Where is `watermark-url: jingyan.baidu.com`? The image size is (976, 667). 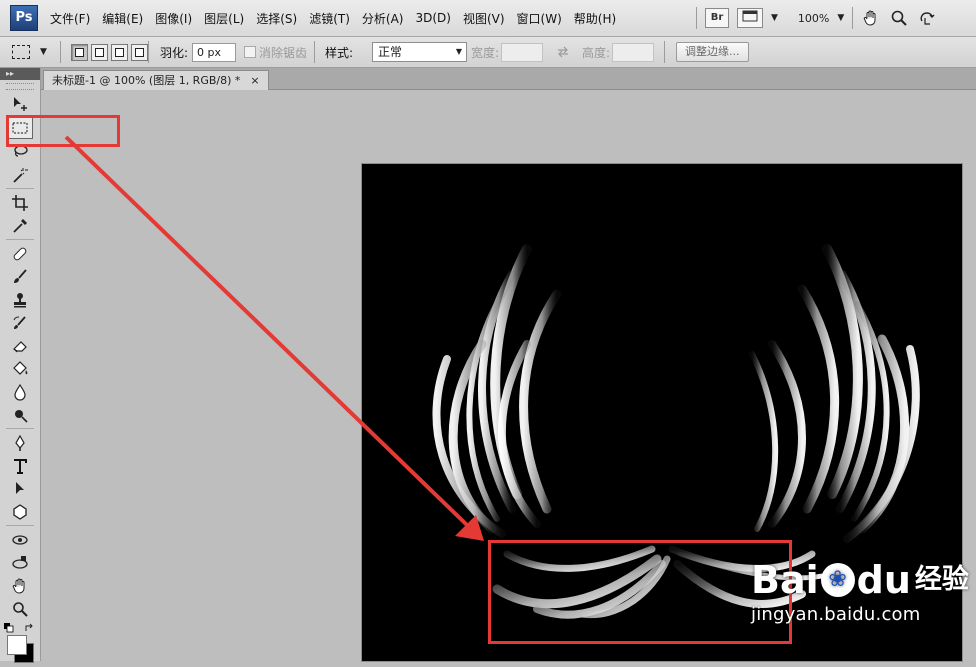 watermark-url: jingyan.baidu.com is located at coordinates (836, 614).